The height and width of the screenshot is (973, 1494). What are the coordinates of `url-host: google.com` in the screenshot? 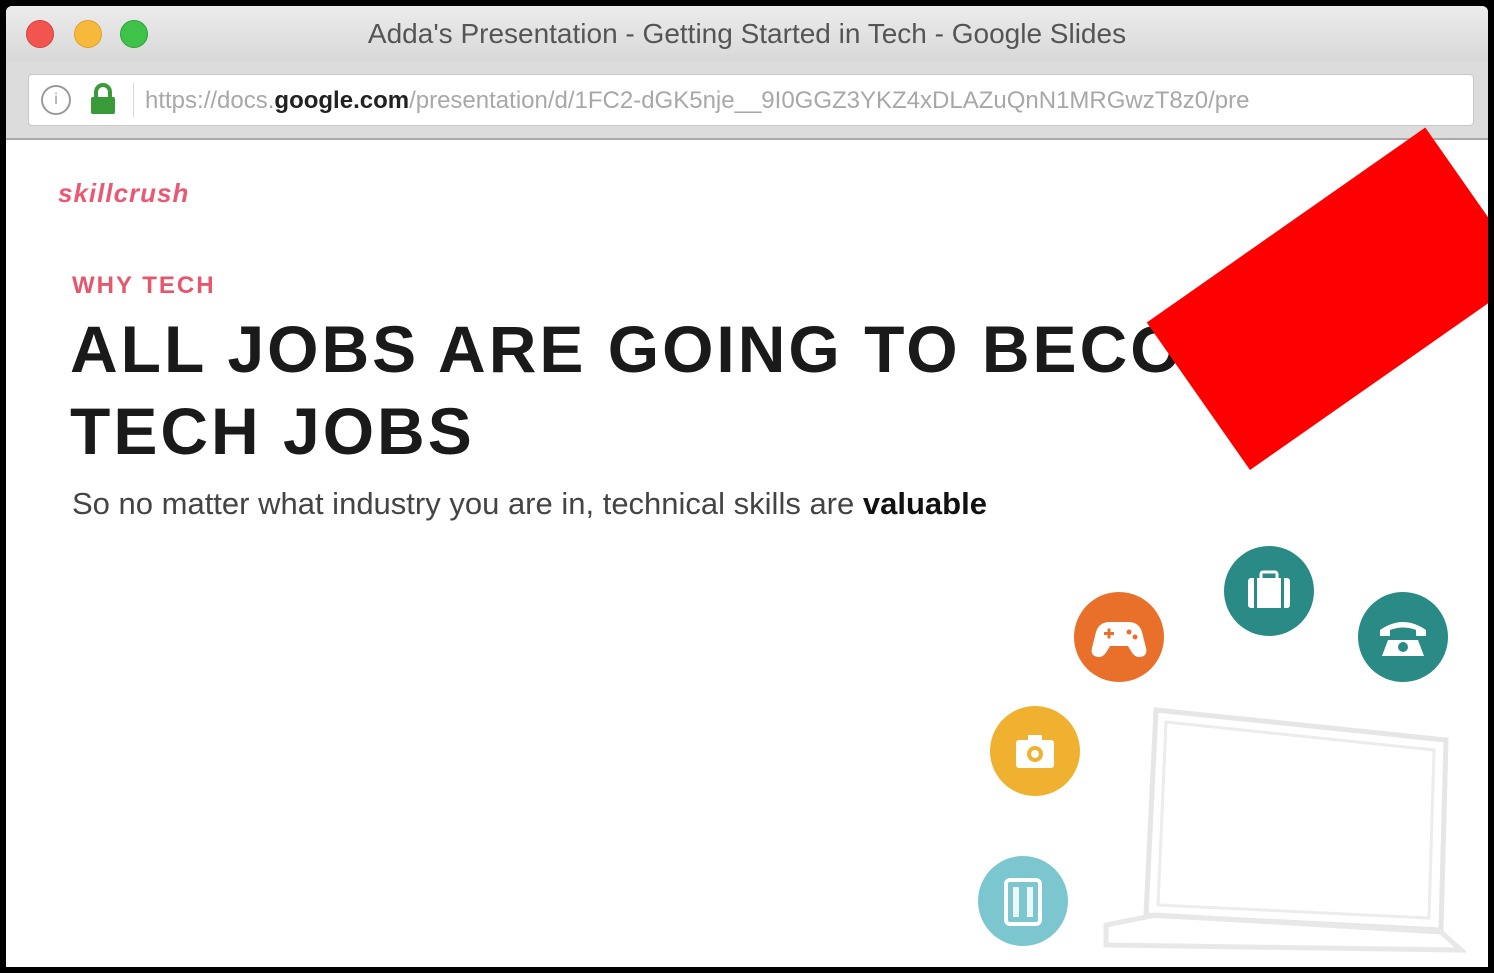 It's located at (342, 100).